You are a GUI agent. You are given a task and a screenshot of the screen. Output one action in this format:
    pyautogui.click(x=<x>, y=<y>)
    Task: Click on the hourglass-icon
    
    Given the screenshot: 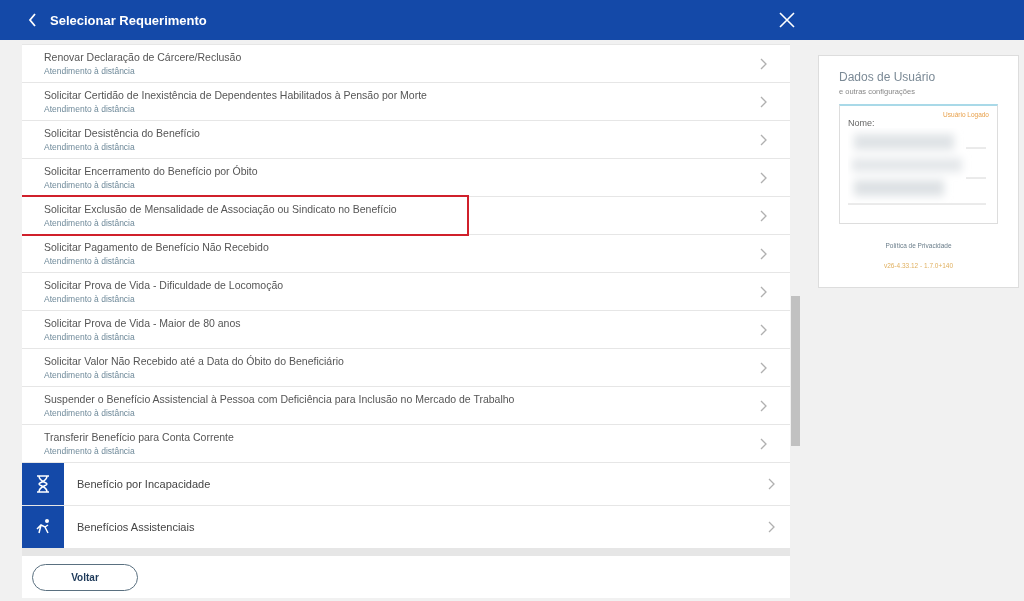 What is the action you would take?
    pyautogui.click(x=43, y=484)
    